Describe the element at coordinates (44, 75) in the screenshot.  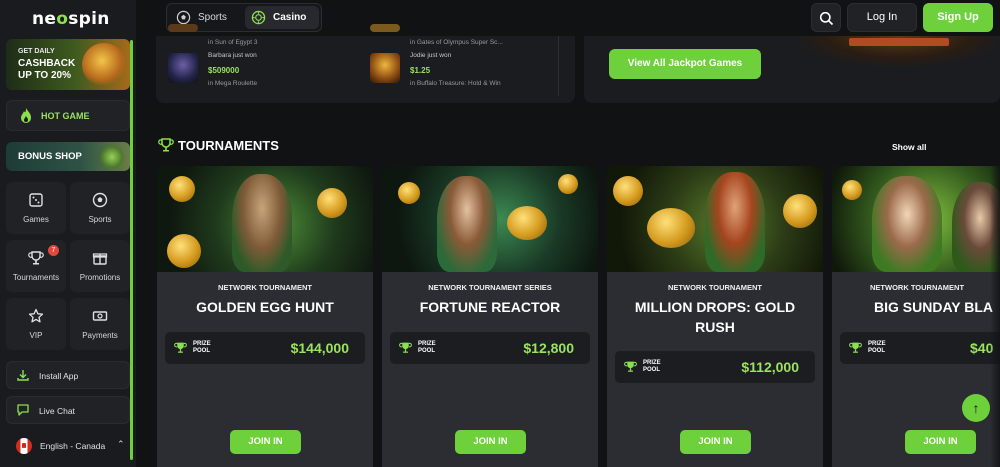
I see `cashback-line3: UP TO 20%` at that location.